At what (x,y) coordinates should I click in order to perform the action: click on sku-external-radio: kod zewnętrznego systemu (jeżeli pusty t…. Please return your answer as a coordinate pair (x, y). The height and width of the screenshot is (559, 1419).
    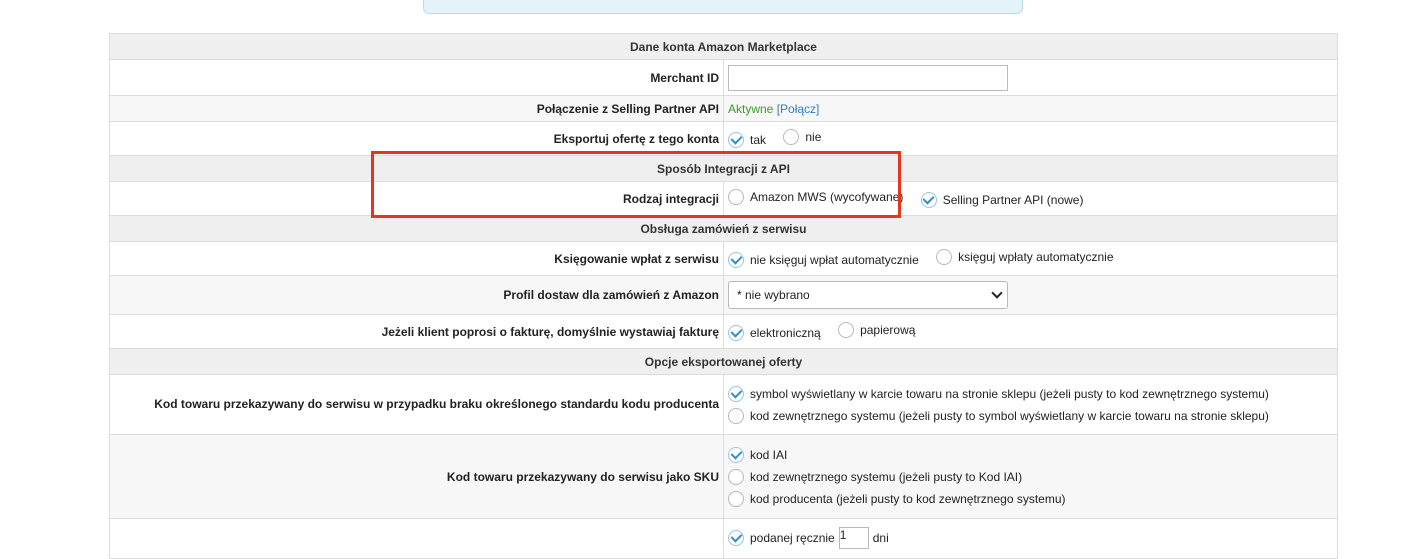
    Looking at the image, I should click on (1030, 476).